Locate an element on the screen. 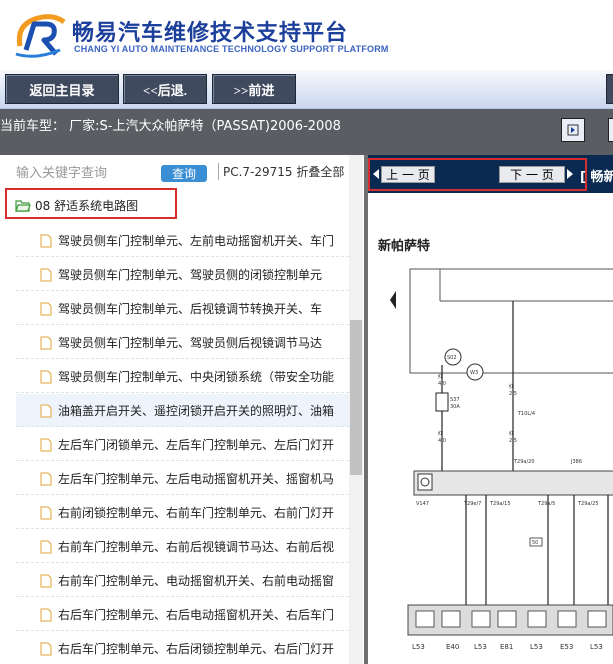  tree-scrollbar is located at coordinates (356, 409).